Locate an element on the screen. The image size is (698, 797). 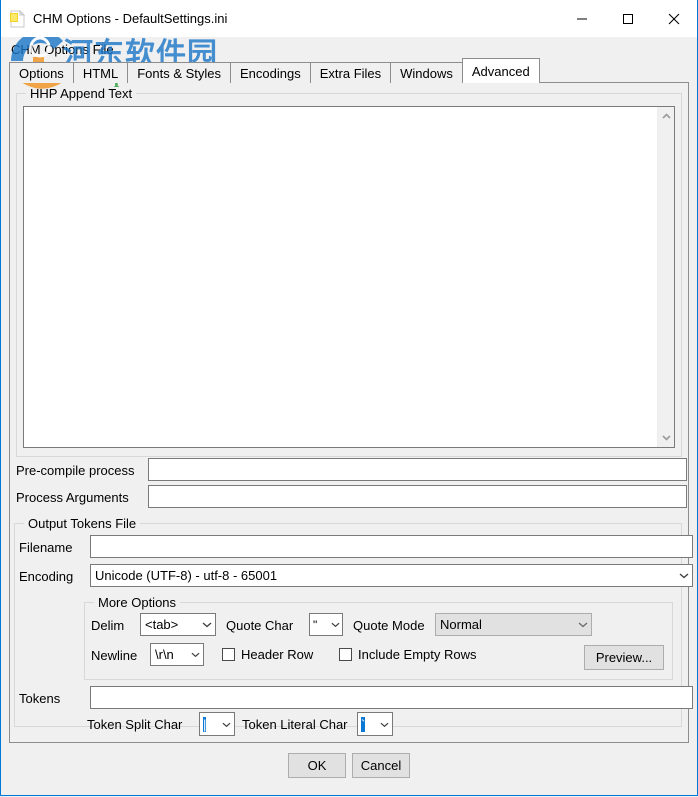
token-split-char-combobox: | is located at coordinates (217, 724).